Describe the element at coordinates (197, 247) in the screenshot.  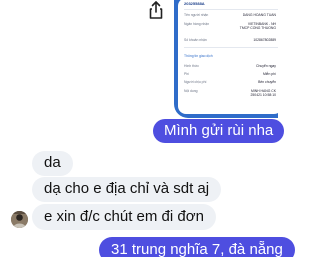
I see `message-bubble-outgoing: 31 trung nghĩa 7, đà nẵng` at that location.